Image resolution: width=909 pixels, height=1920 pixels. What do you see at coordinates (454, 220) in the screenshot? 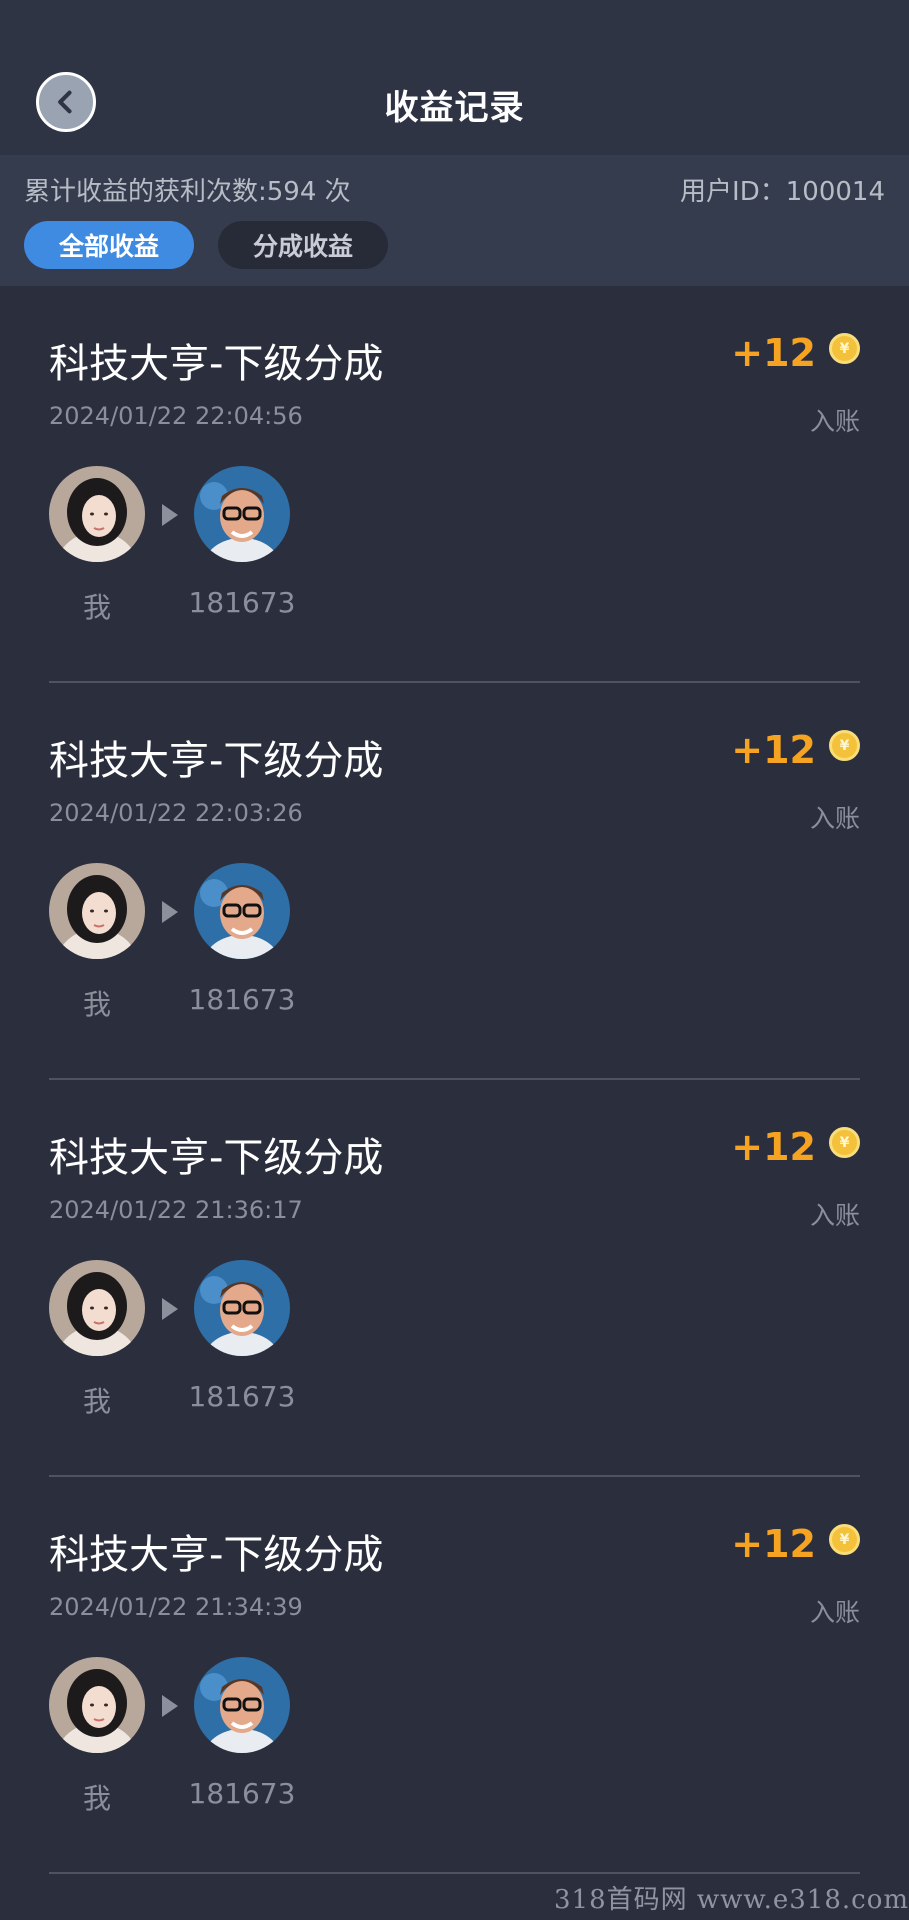
I see `summary-bar: 累计收益的获利次数:594 次 用户ID：100014 全部收益 分成收益` at bounding box center [454, 220].